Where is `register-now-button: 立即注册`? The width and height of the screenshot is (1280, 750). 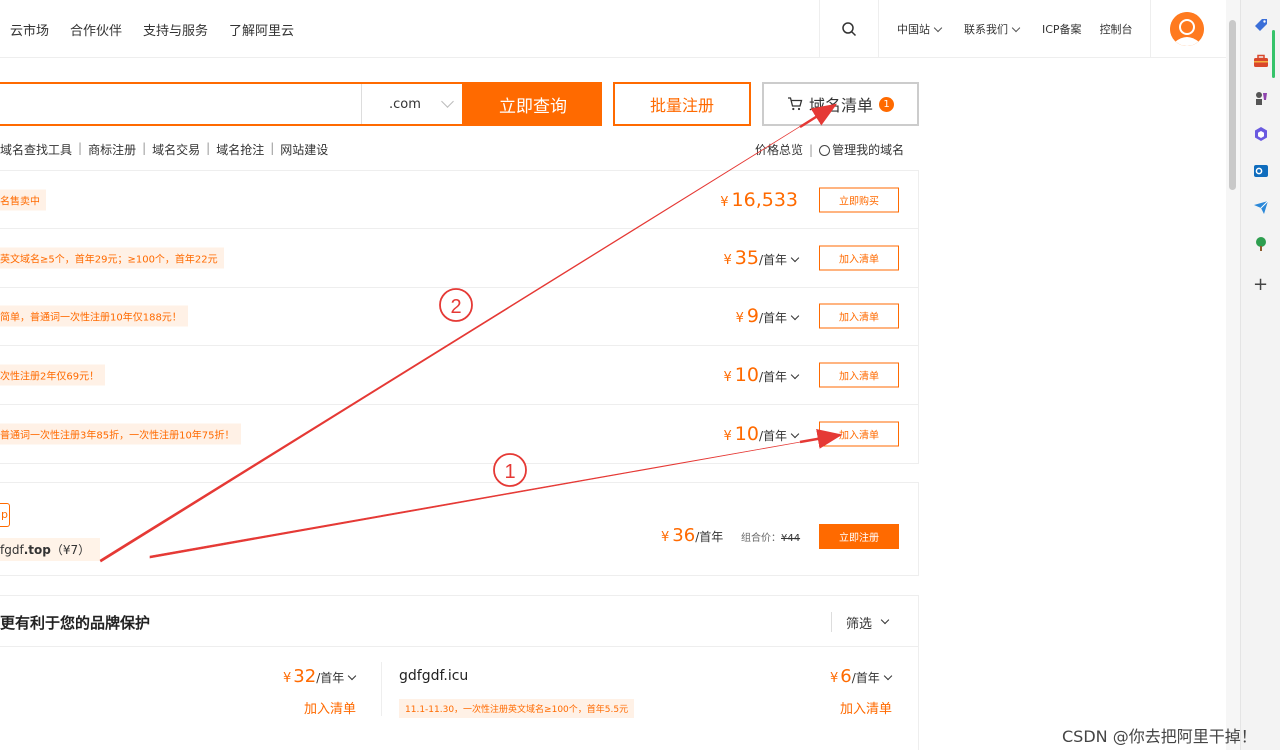
register-now-button: 立即注册 is located at coordinates (859, 536).